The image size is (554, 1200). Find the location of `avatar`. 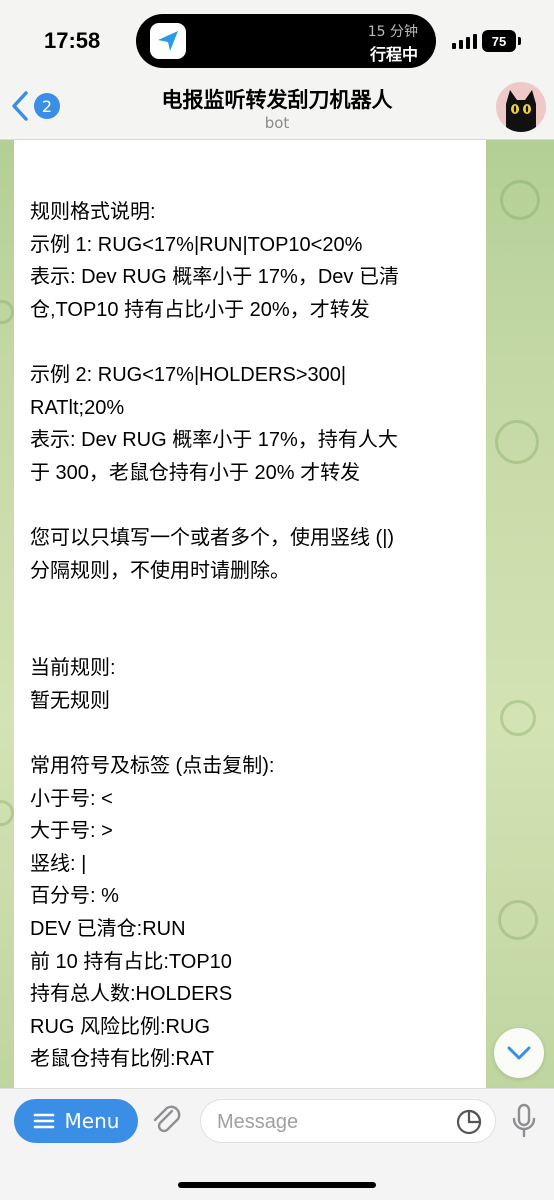

avatar is located at coordinates (521, 107).